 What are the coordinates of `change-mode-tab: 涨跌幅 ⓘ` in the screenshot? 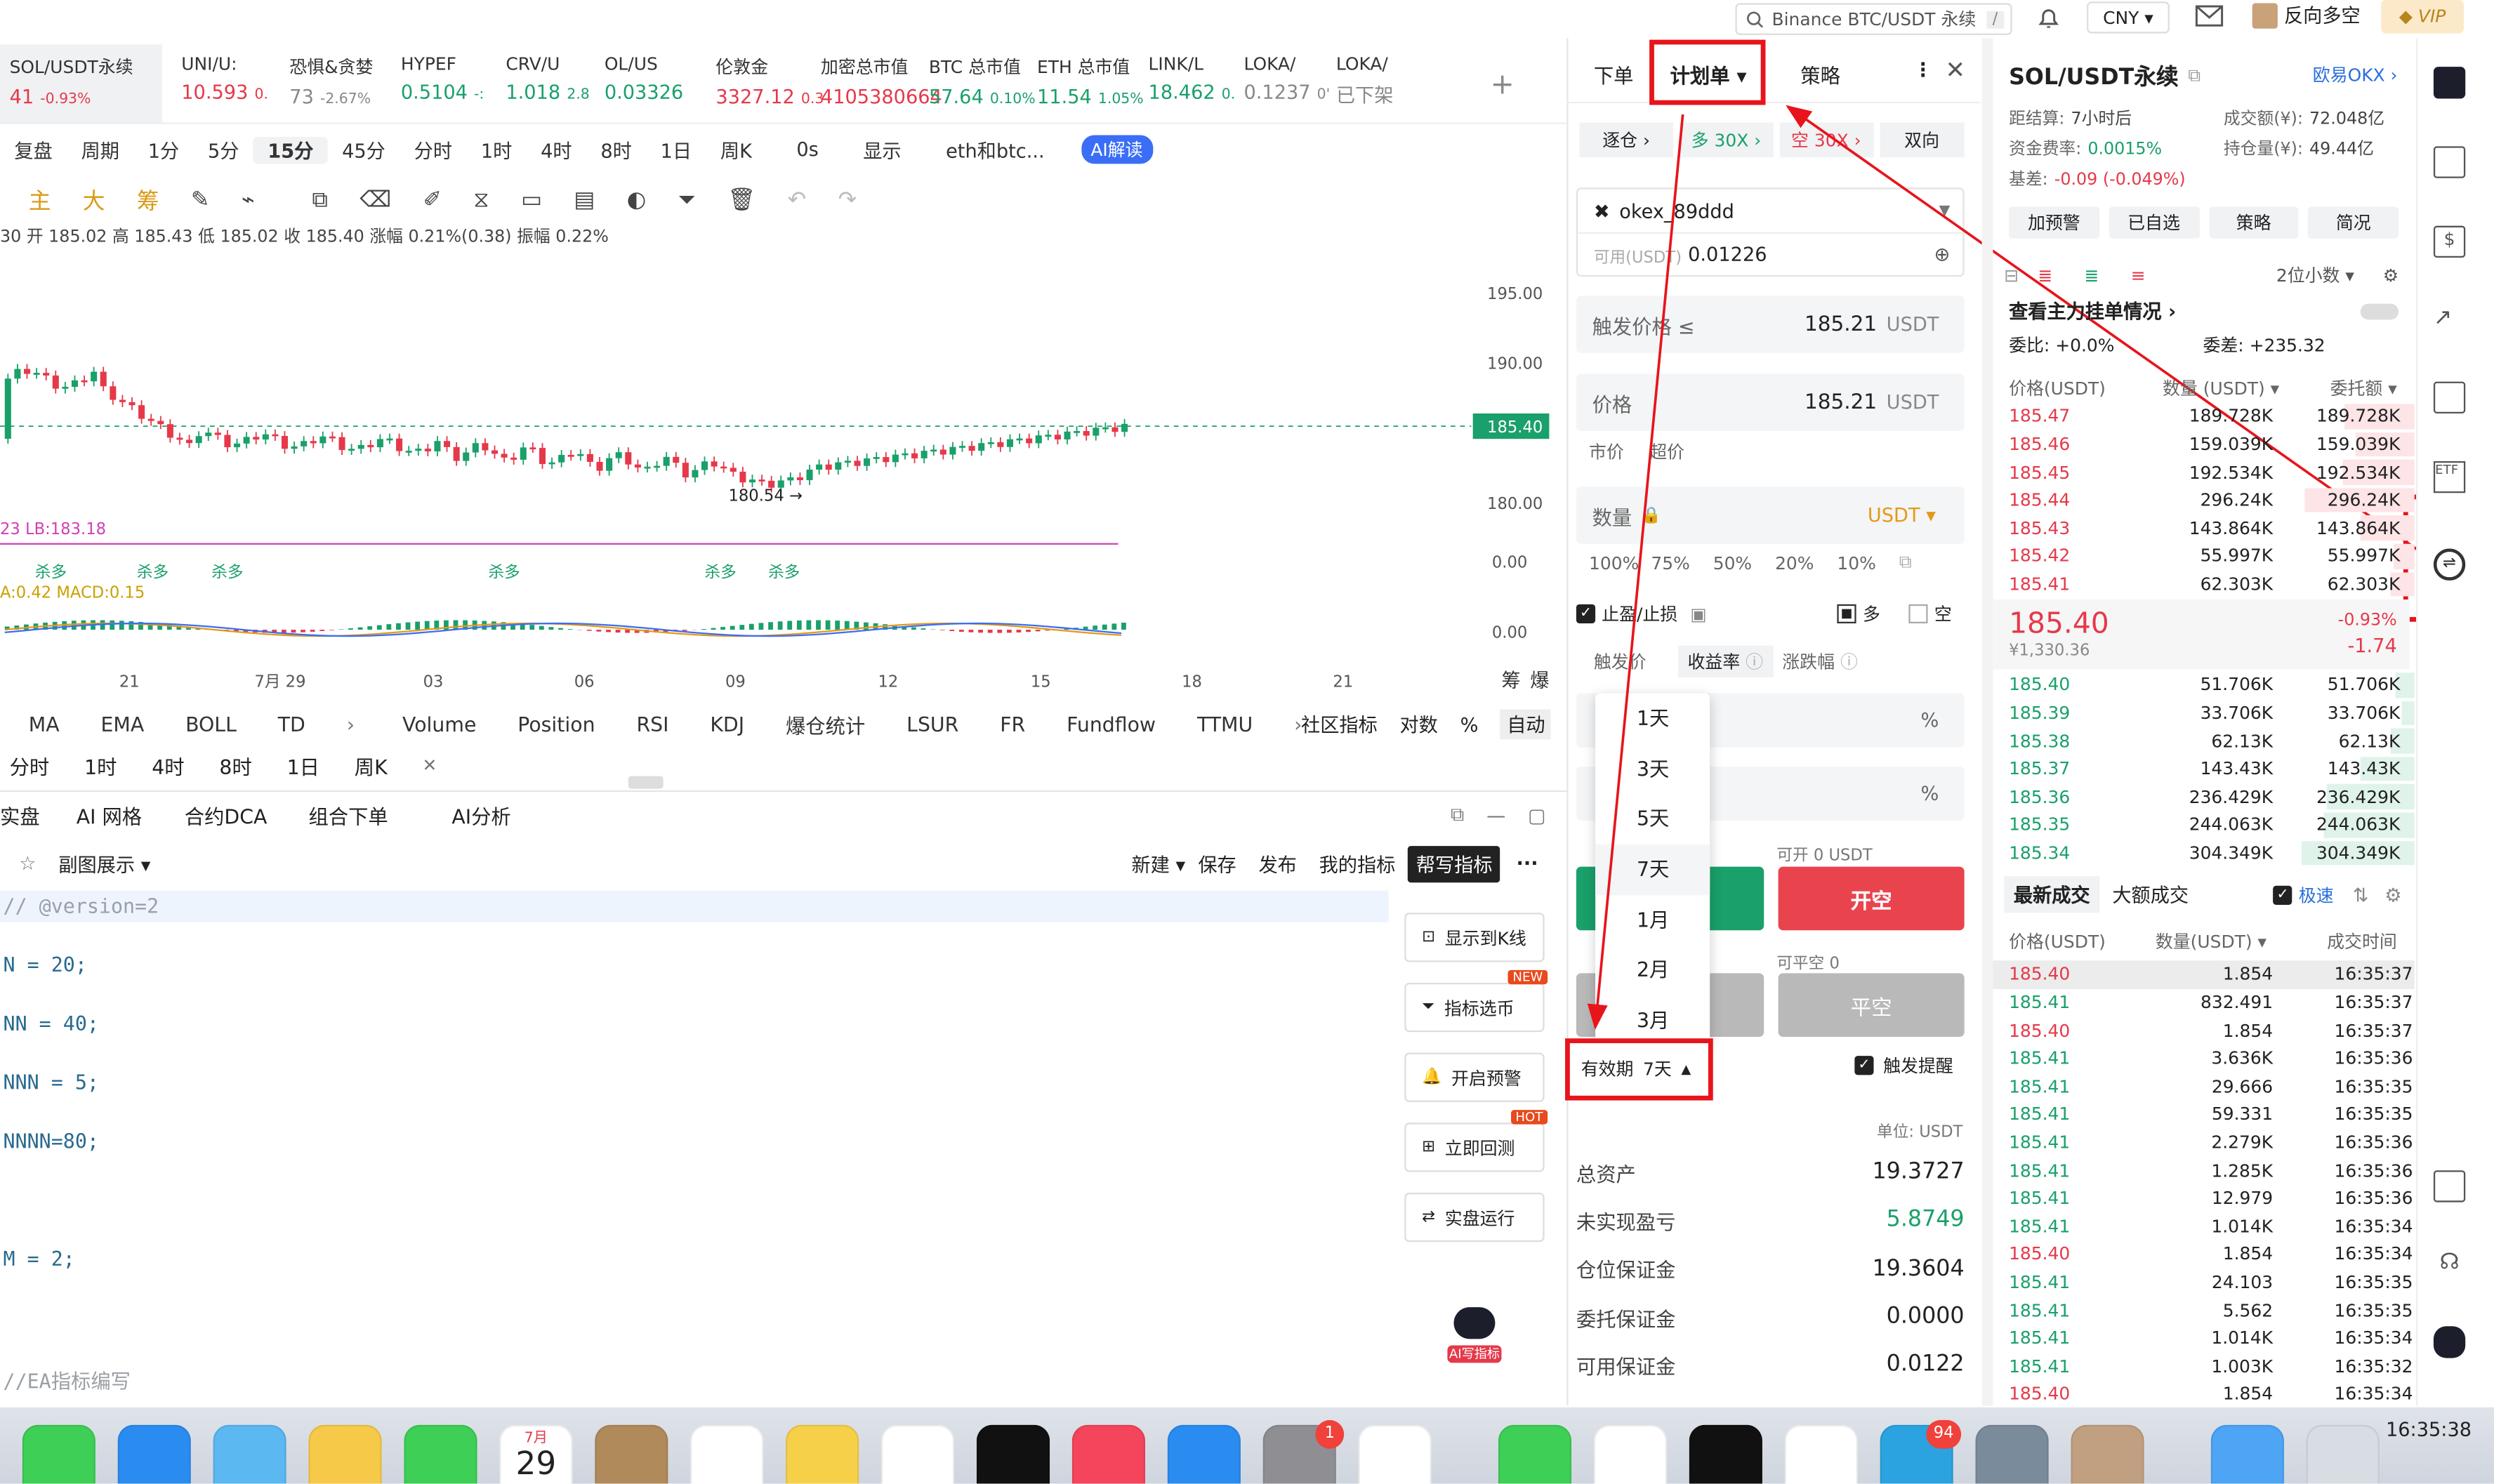 It's located at (1820, 661).